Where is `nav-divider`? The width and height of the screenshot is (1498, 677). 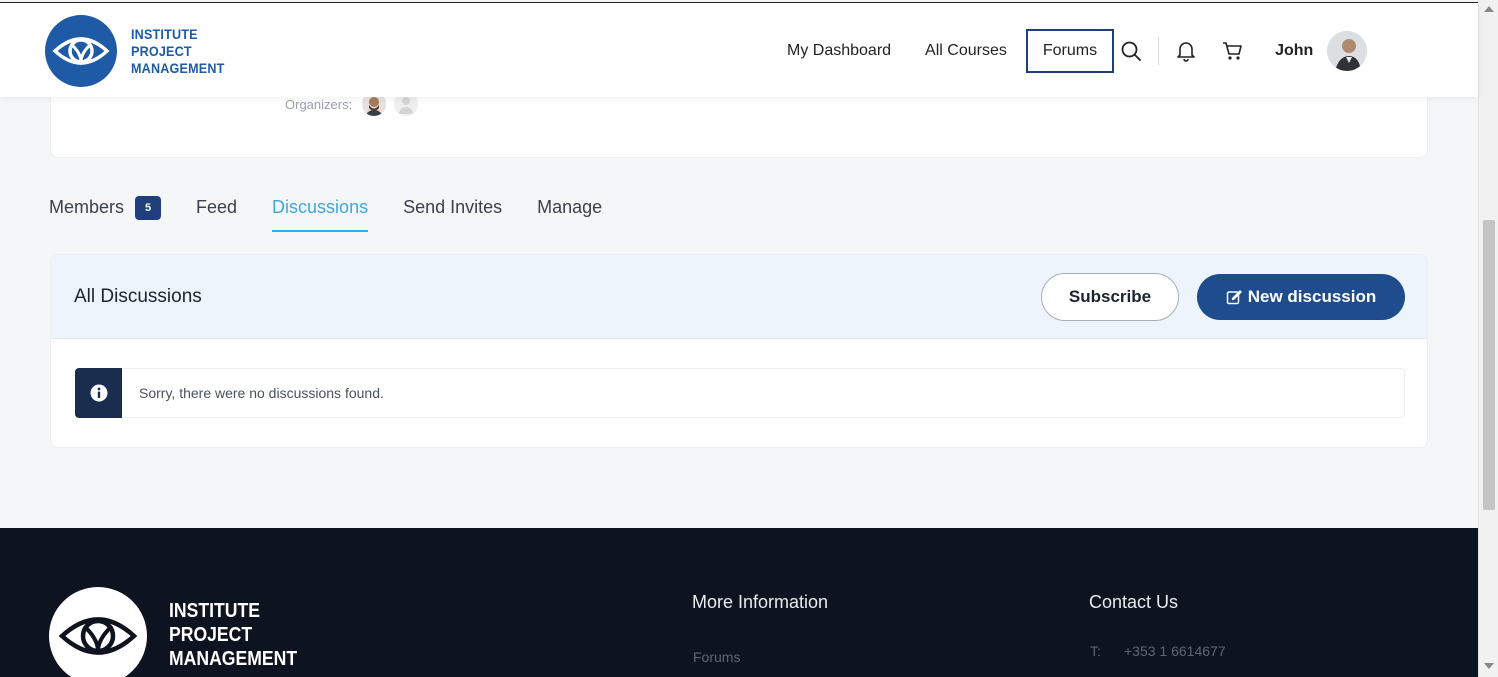 nav-divider is located at coordinates (1159, 51).